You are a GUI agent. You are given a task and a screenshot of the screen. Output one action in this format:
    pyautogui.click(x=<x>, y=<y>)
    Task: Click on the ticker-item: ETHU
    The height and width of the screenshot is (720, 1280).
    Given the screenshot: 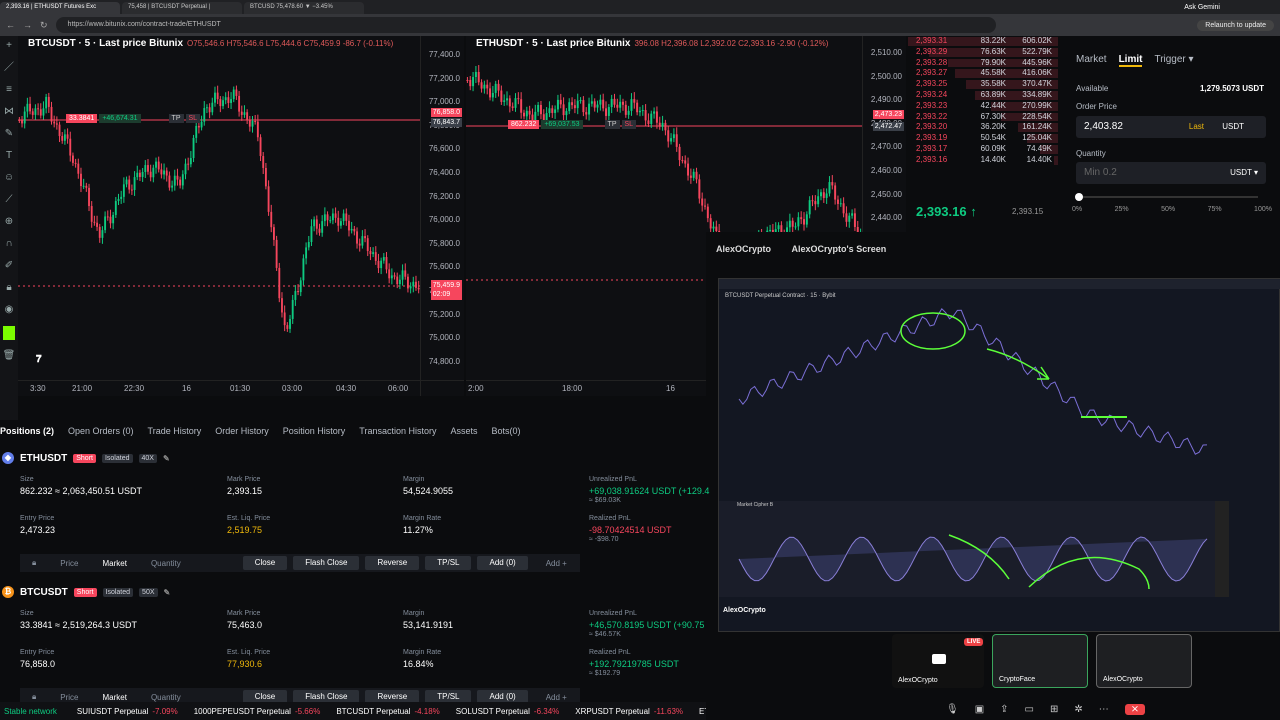 What is the action you would take?
    pyautogui.click(x=702, y=711)
    